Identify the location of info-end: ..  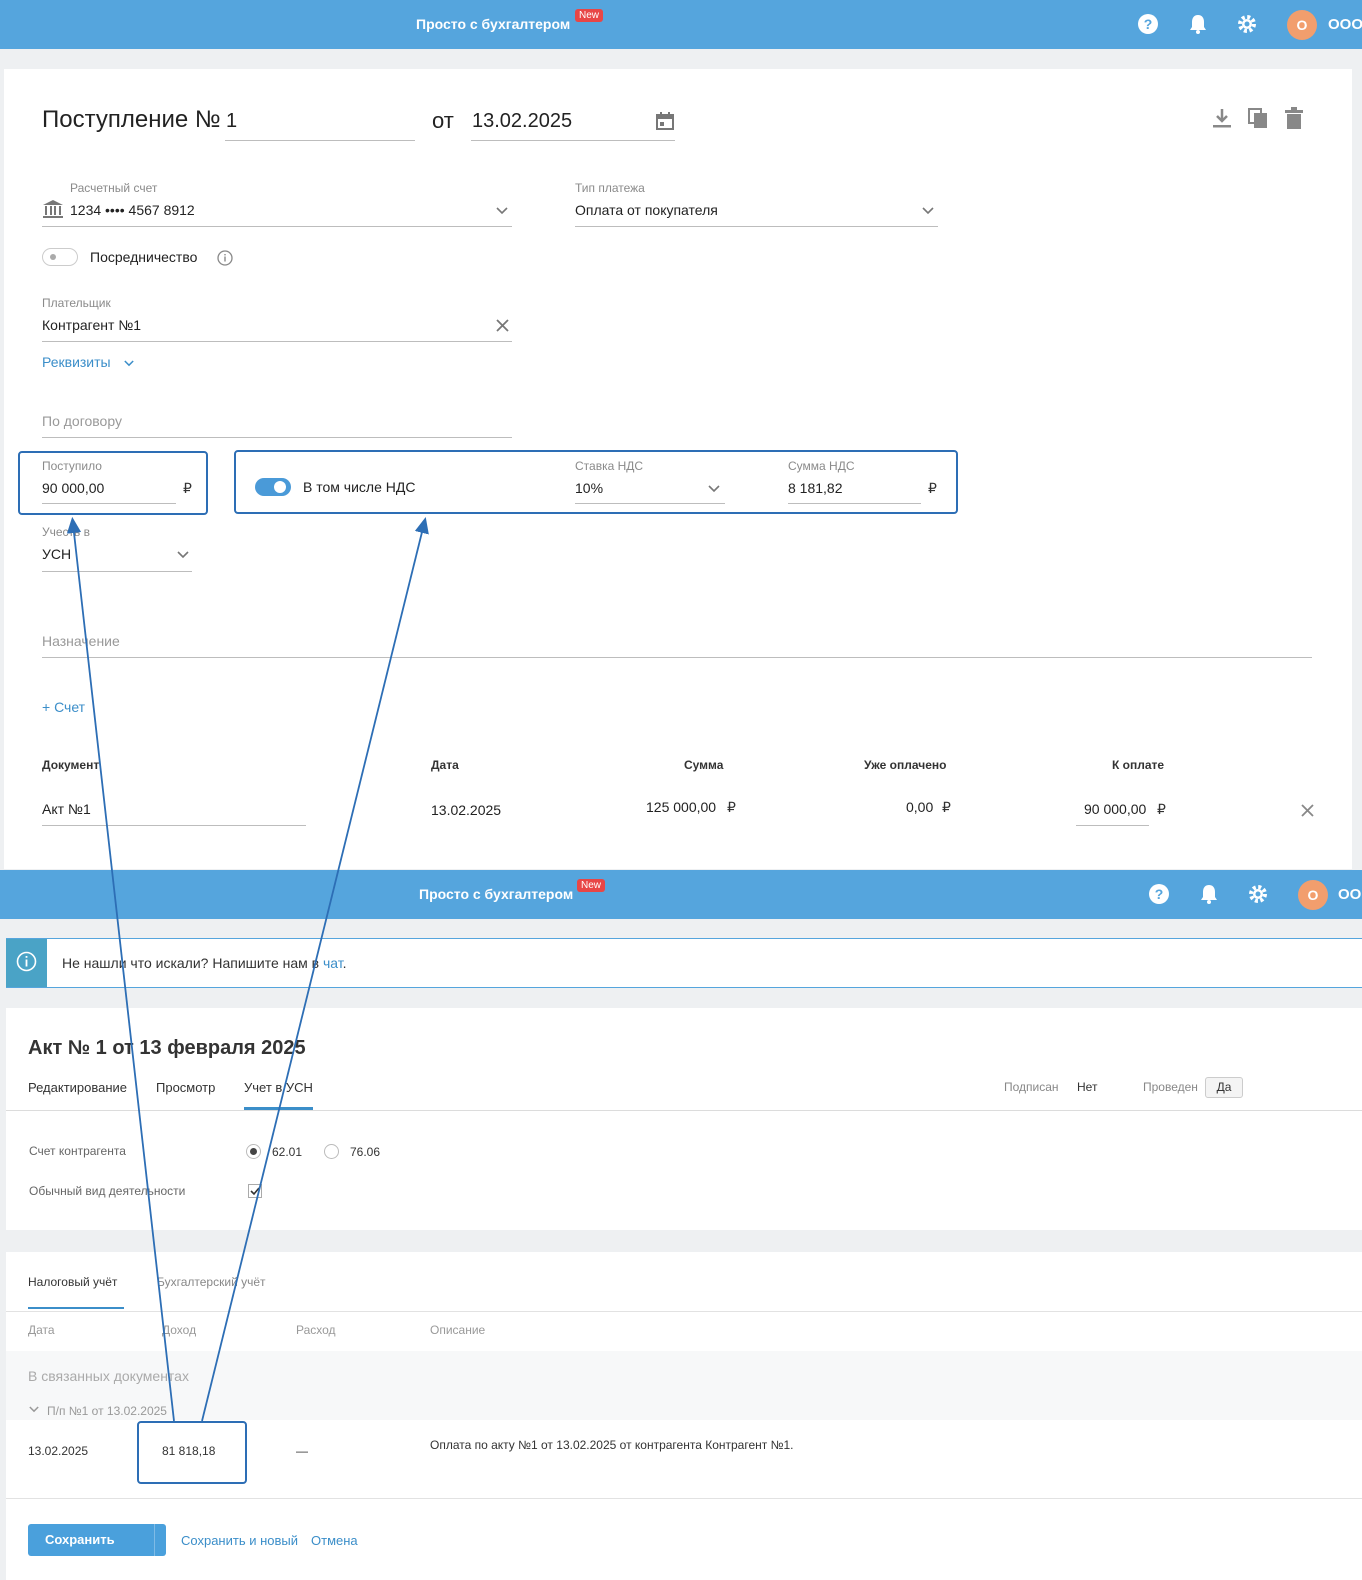
(344, 963).